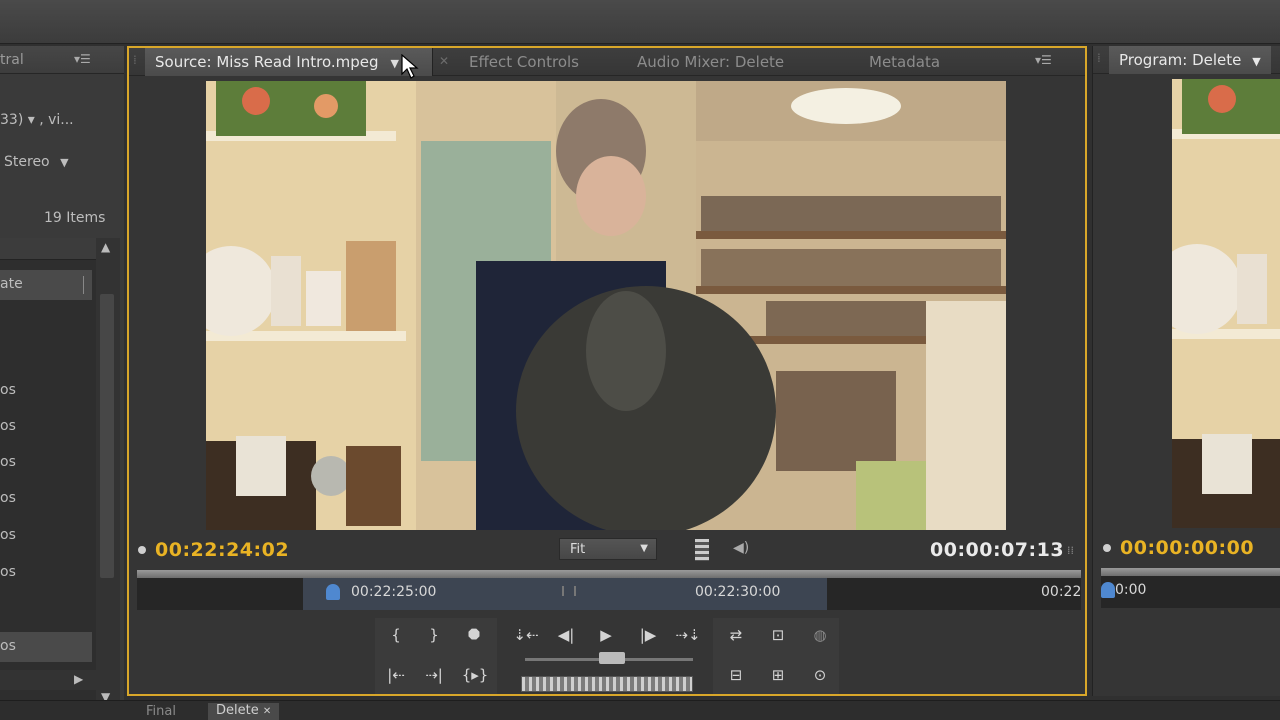 This screenshot has width=1280, height=720. What do you see at coordinates (609, 590) in the screenshot?
I see `source-timeline-ruler: 00:22:25:00 00:22:30:00 00:22` at bounding box center [609, 590].